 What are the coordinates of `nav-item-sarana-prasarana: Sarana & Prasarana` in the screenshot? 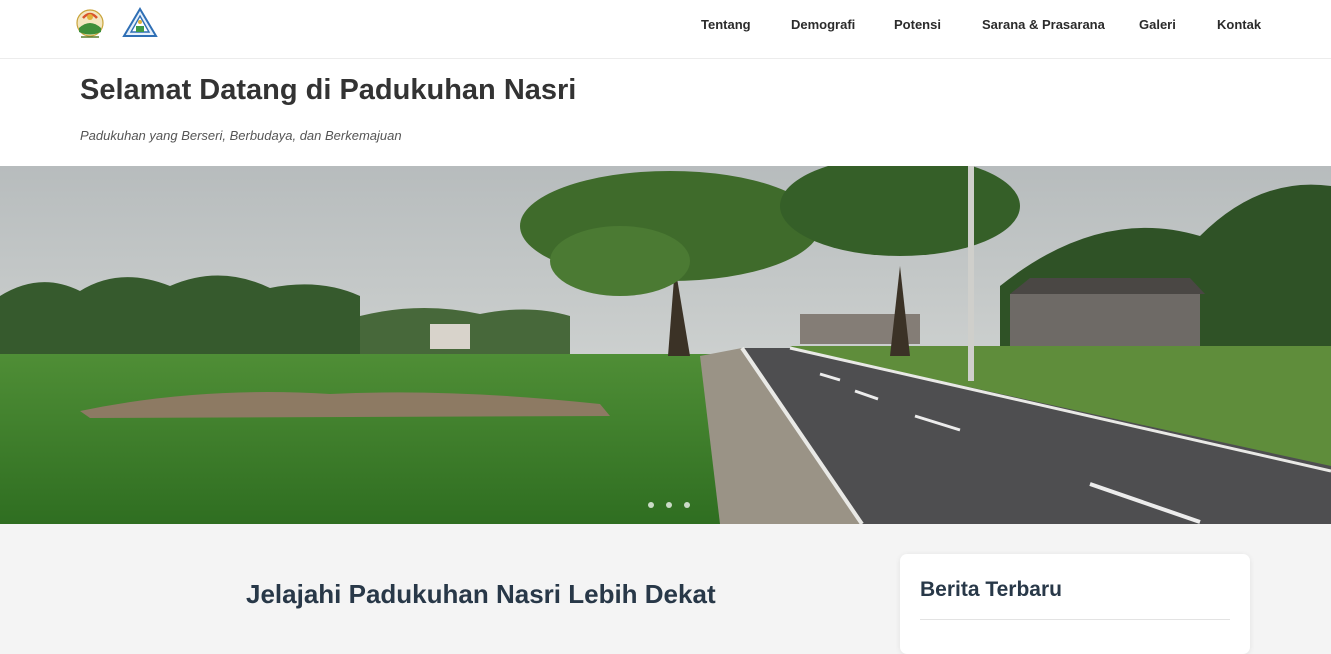 It's located at (1043, 24).